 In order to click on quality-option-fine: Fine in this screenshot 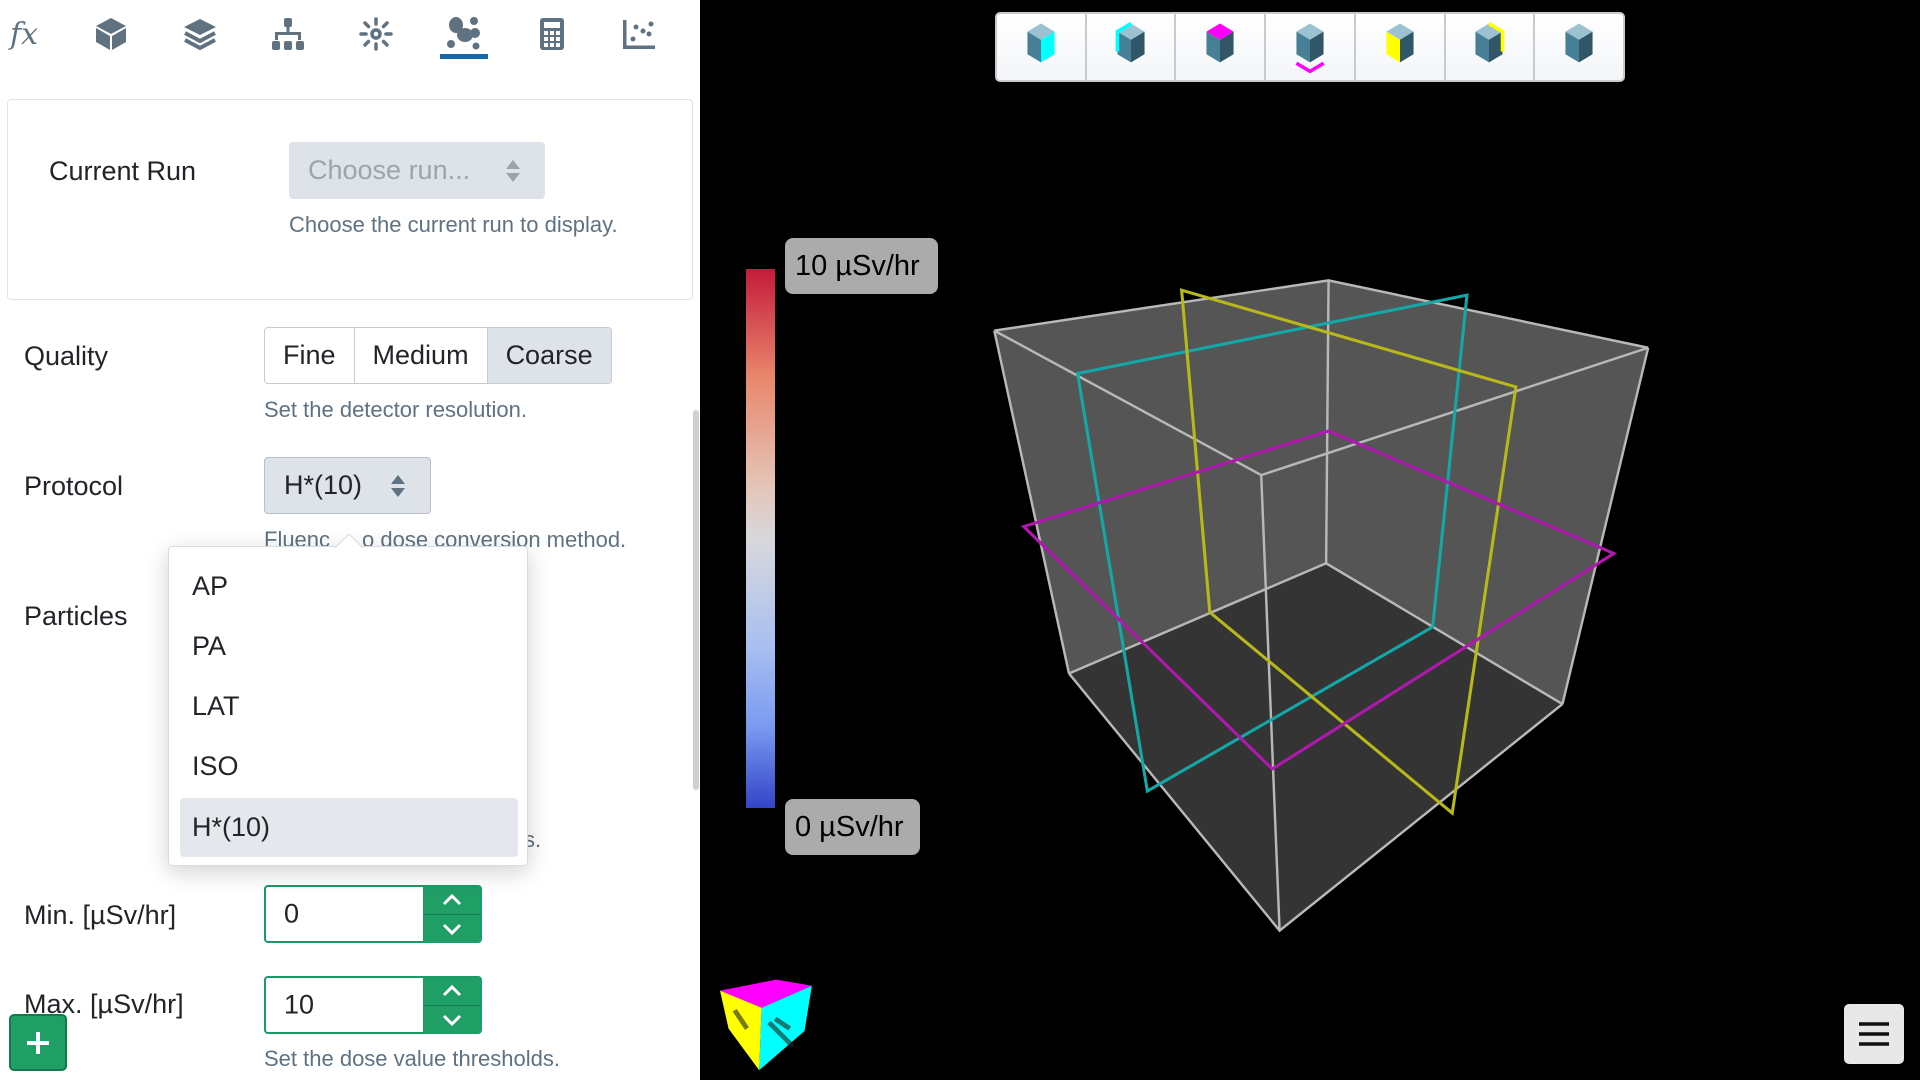, I will do `click(310, 355)`.